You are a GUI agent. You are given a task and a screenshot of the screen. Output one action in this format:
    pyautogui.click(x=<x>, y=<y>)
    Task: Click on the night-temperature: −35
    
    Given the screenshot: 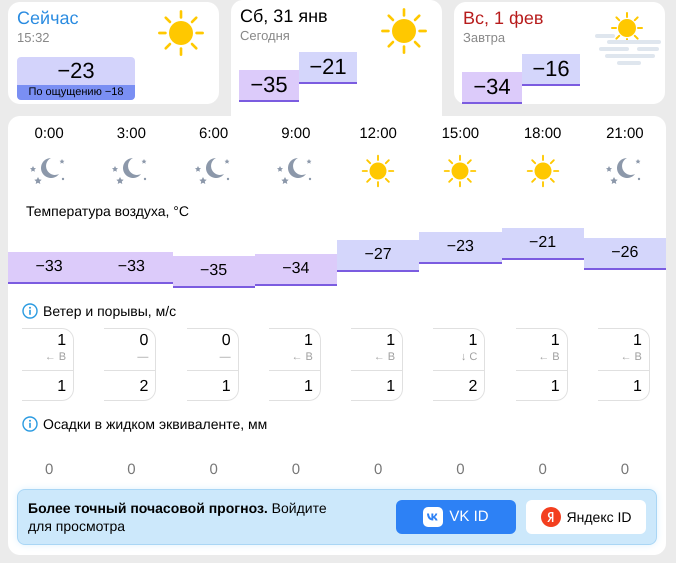 What is the action you would take?
    pyautogui.click(x=269, y=86)
    